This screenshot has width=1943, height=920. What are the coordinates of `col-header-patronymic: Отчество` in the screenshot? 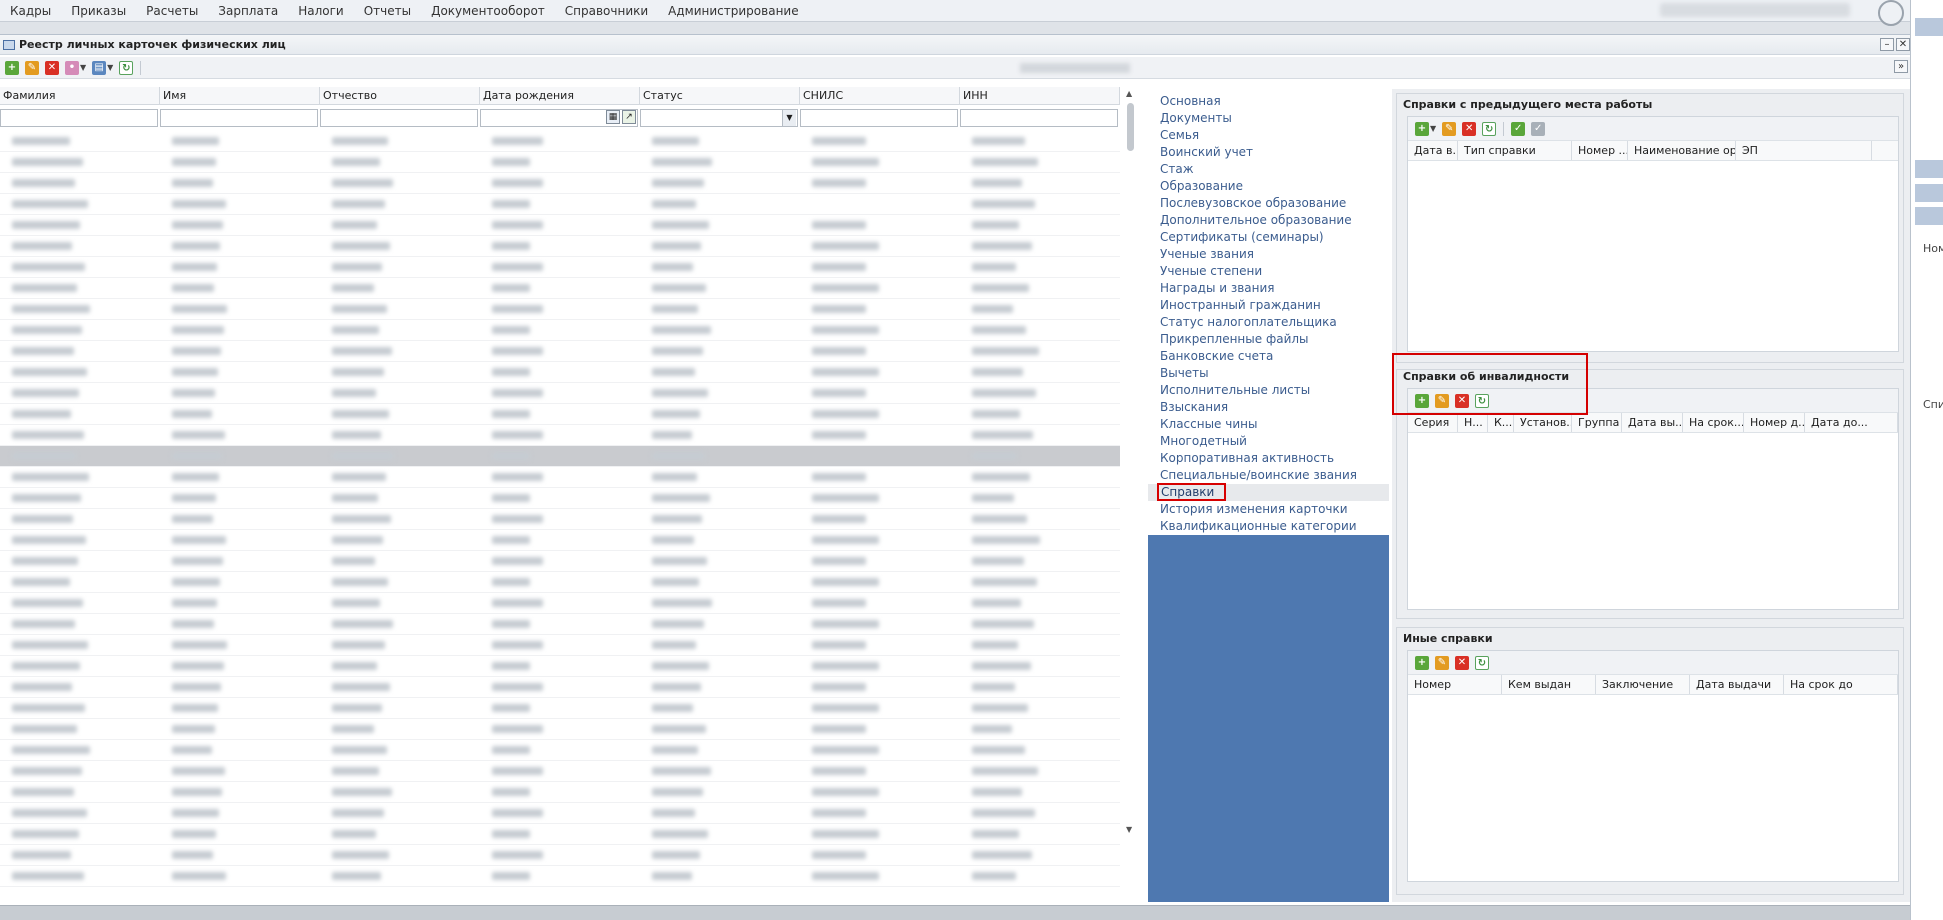 It's located at (400, 96).